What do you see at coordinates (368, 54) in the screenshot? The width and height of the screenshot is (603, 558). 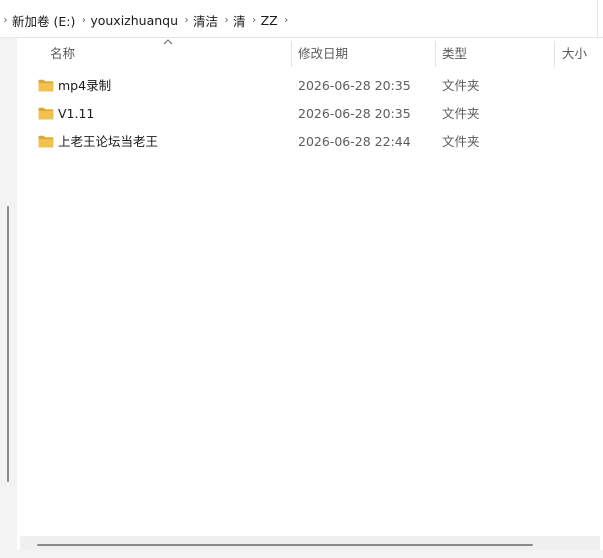 I see `column-header-modified: 修改日期` at bounding box center [368, 54].